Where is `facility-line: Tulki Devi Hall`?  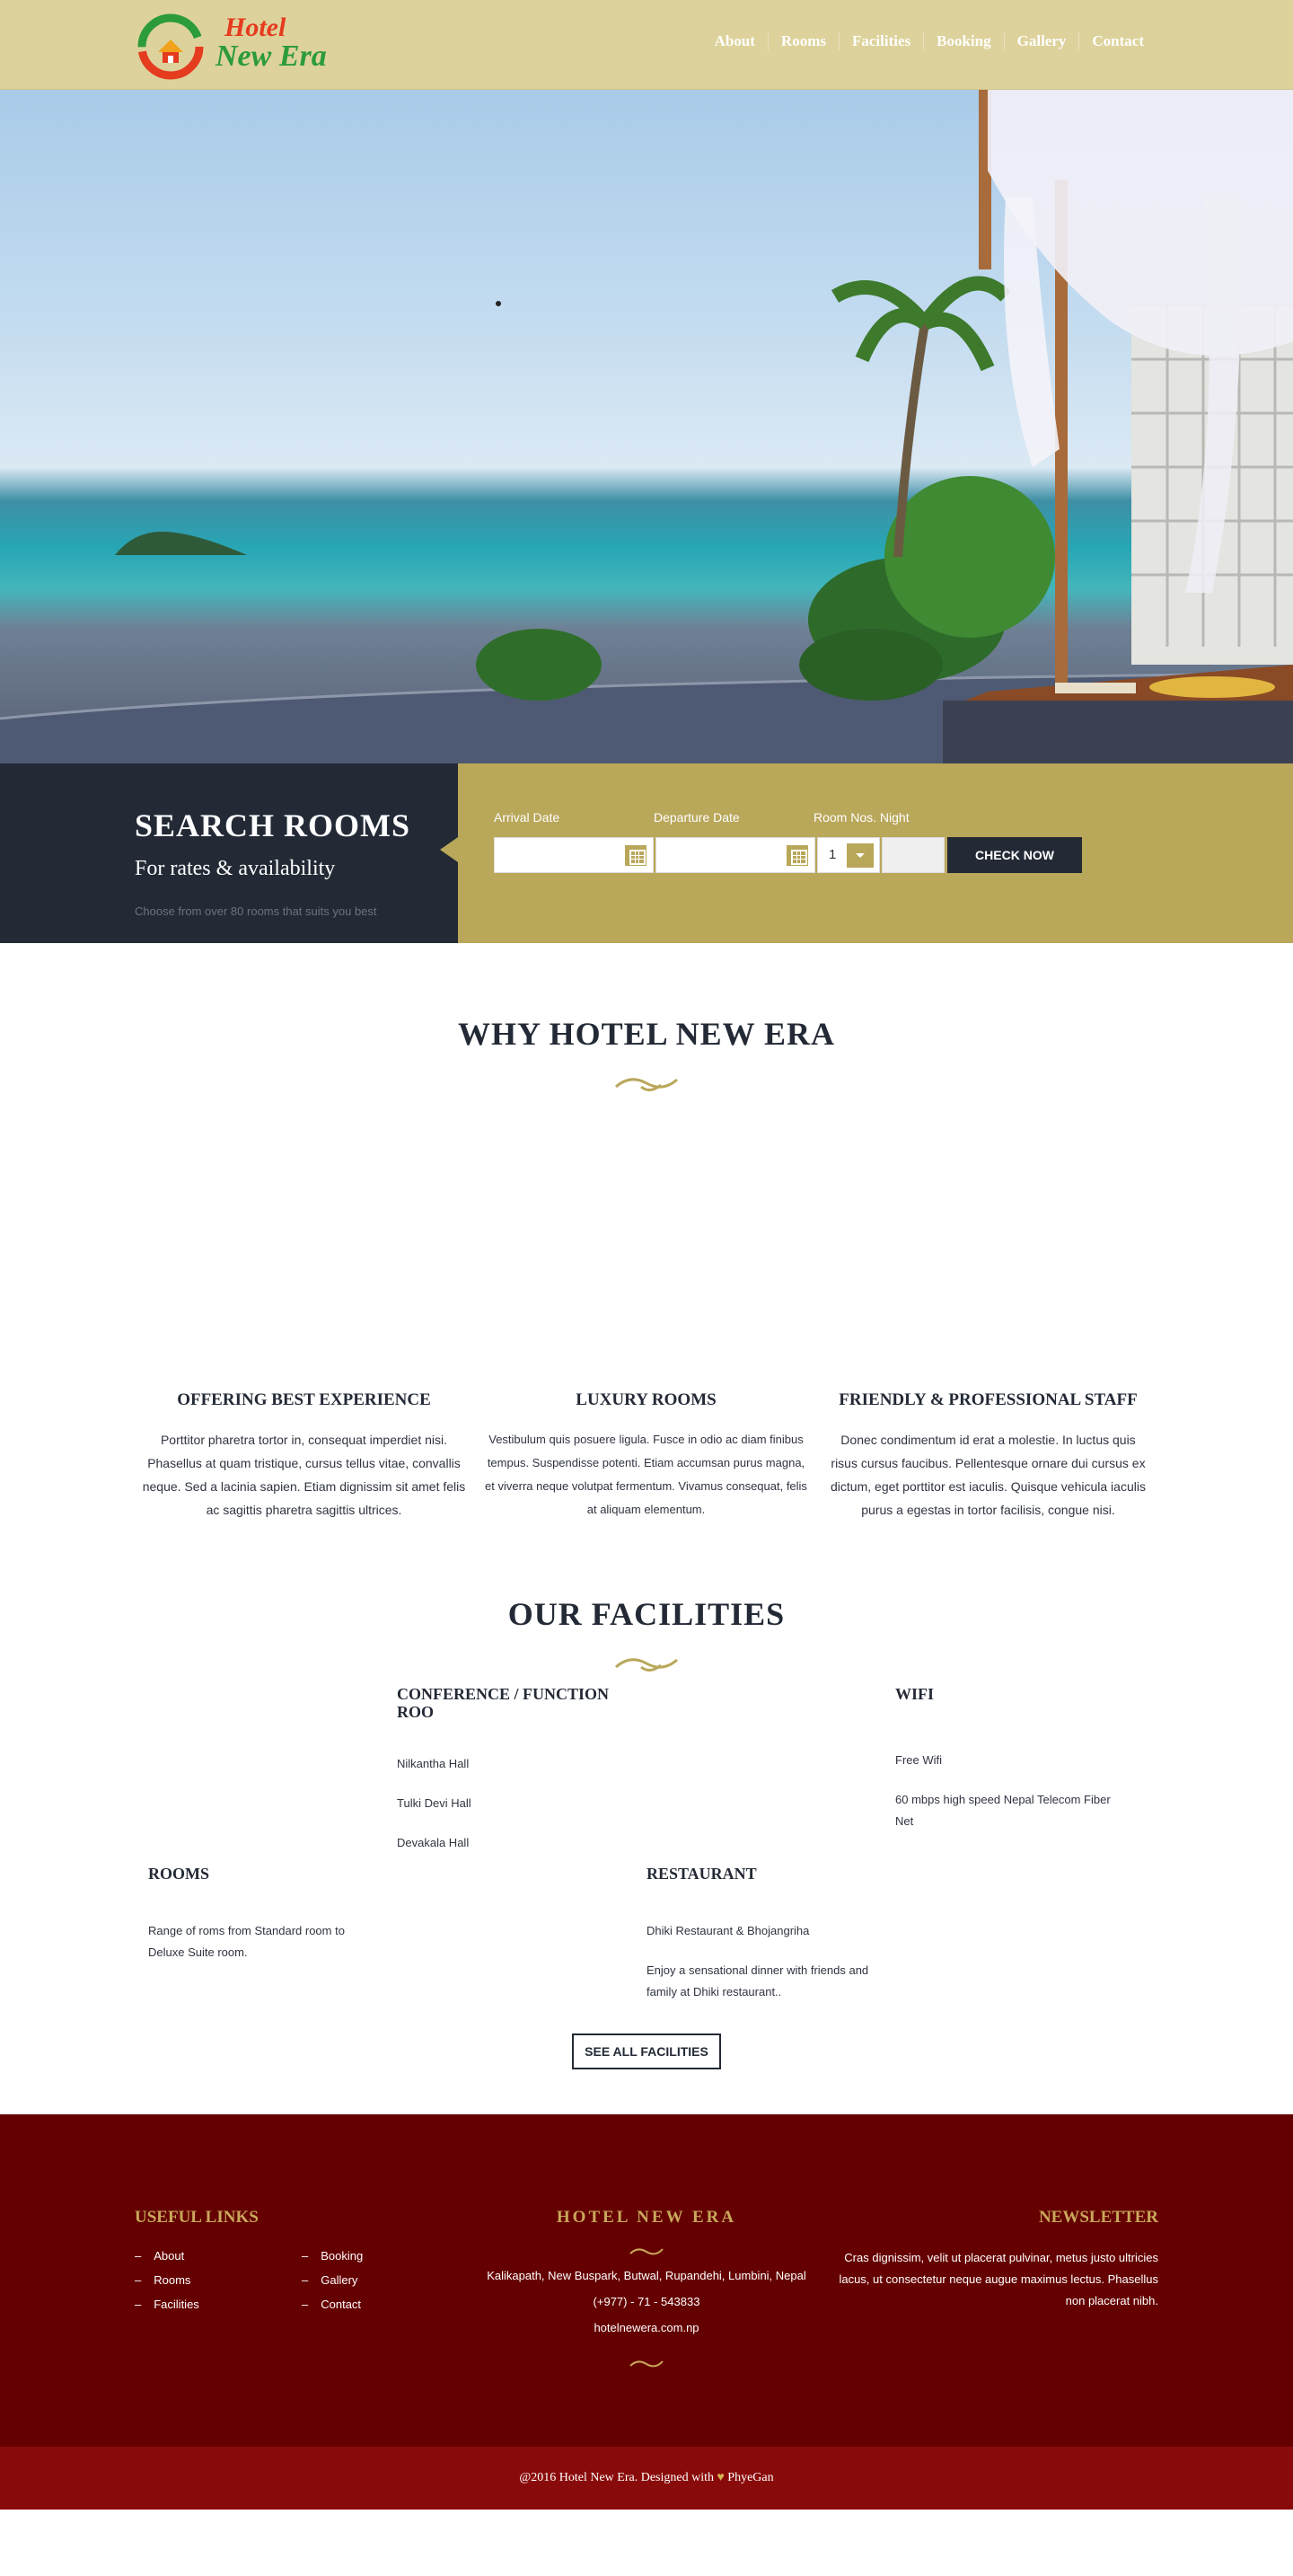 facility-line: Tulki Devi Hall is located at coordinates (434, 1803).